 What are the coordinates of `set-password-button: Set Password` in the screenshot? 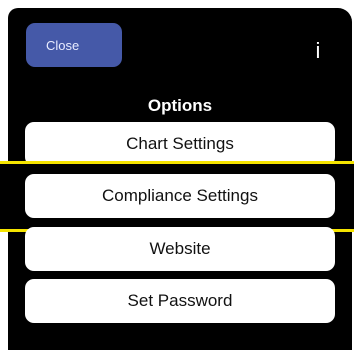 It's located at (180, 301).